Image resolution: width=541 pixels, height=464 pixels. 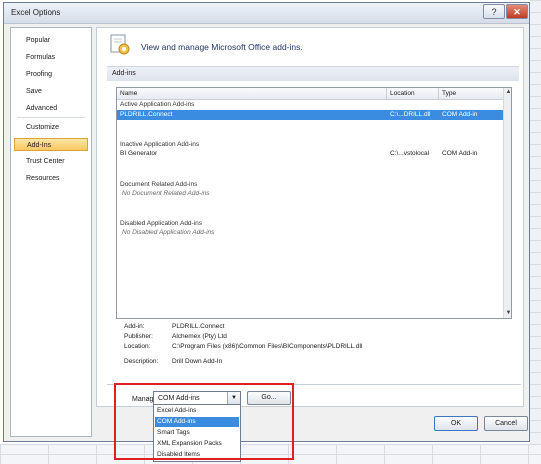 What do you see at coordinates (161, 223) in the screenshot?
I see `group-title: Disabled Application Add-ins` at bounding box center [161, 223].